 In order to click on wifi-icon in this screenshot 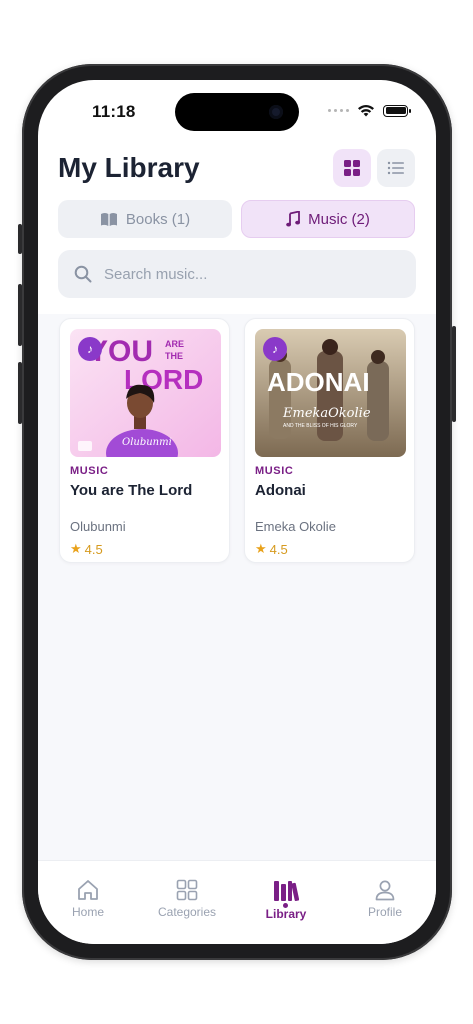, I will do `click(366, 111)`.